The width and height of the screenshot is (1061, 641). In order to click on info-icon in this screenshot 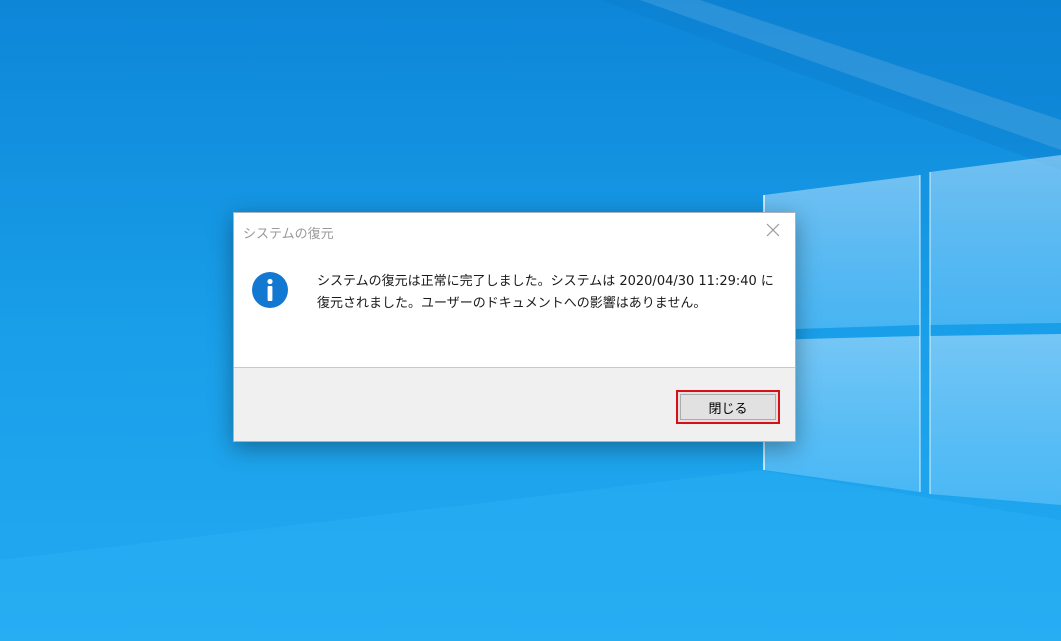, I will do `click(270, 290)`.